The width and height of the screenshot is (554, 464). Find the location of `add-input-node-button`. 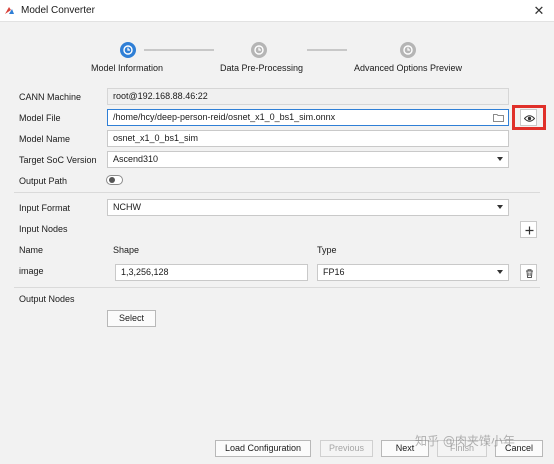

add-input-node-button is located at coordinates (528, 229).